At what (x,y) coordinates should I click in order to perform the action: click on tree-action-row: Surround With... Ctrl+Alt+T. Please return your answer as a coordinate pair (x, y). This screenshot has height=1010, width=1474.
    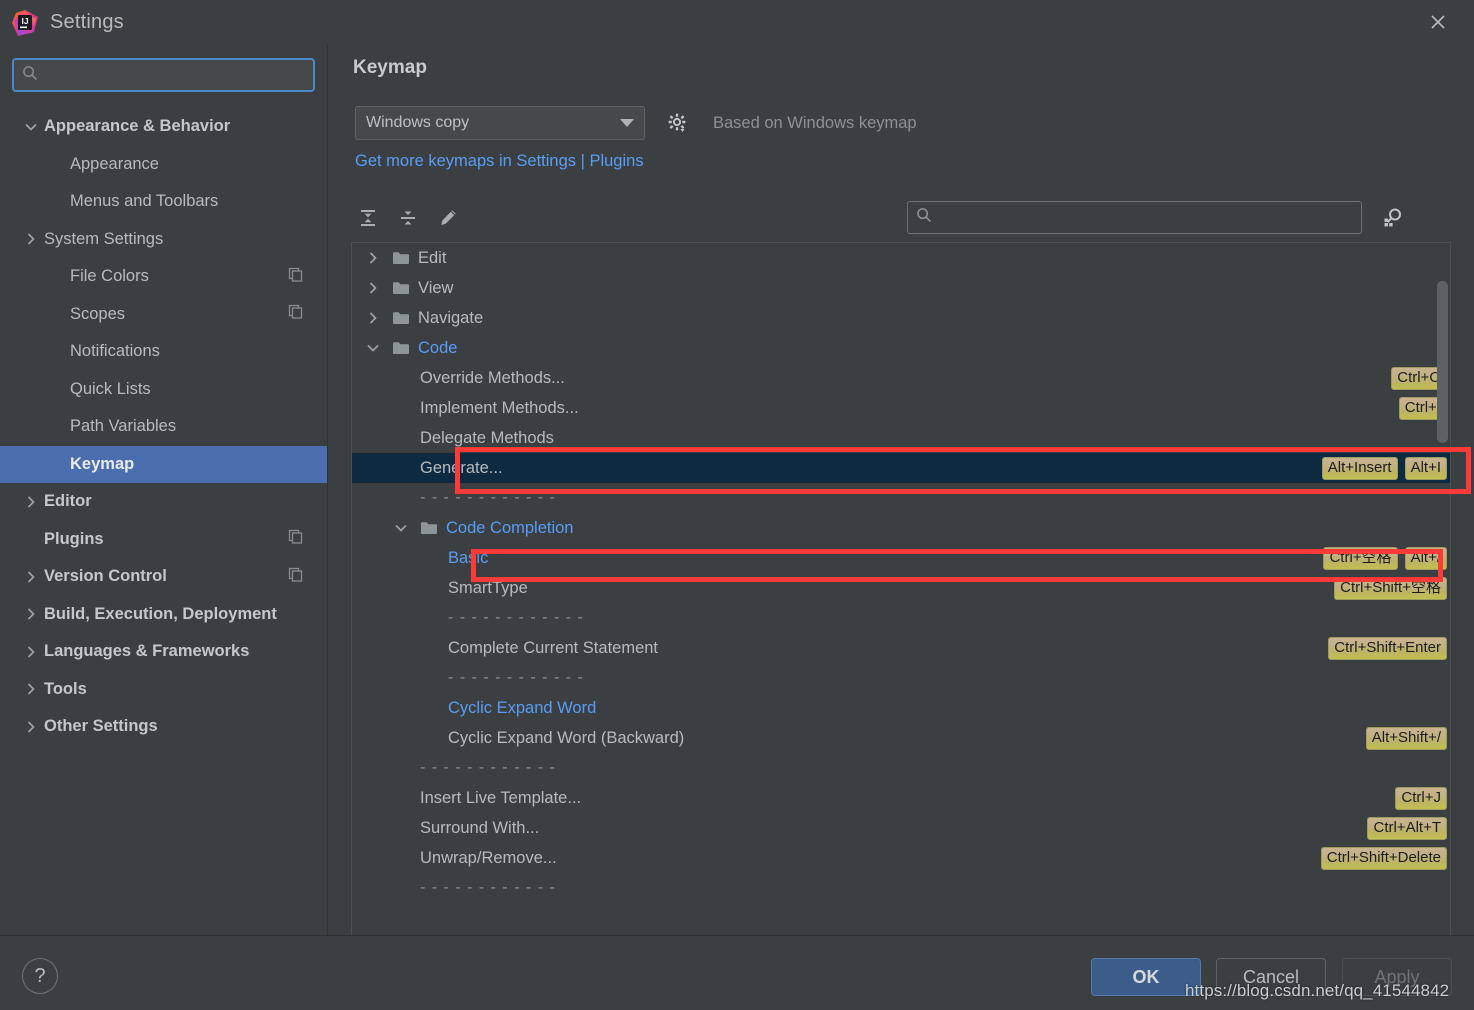
    Looking at the image, I should click on (901, 828).